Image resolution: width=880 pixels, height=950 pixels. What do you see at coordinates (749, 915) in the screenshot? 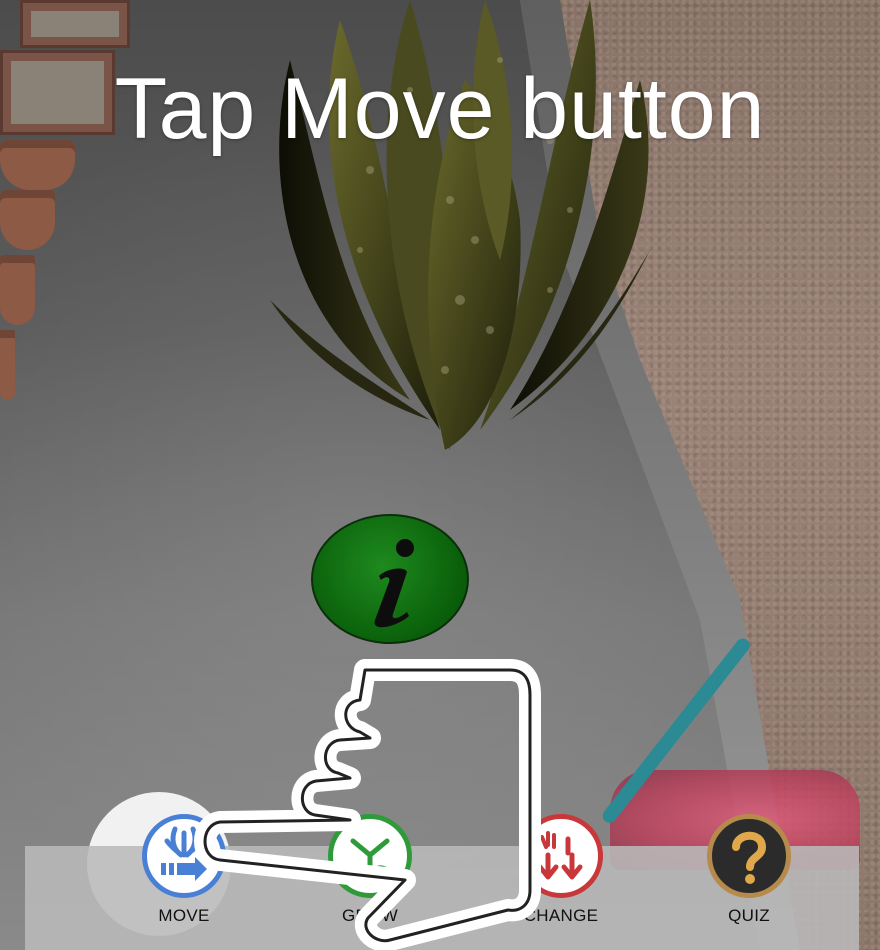
I see `quiz-label: QUIZ` at bounding box center [749, 915].